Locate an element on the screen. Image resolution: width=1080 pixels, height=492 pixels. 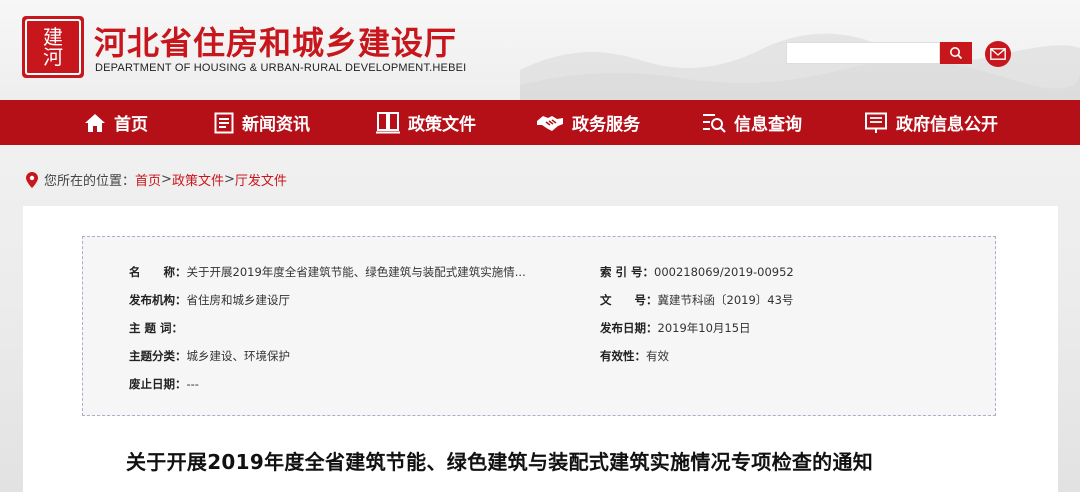
meta-repeal-label: 废止日期： is located at coordinates (158, 384).